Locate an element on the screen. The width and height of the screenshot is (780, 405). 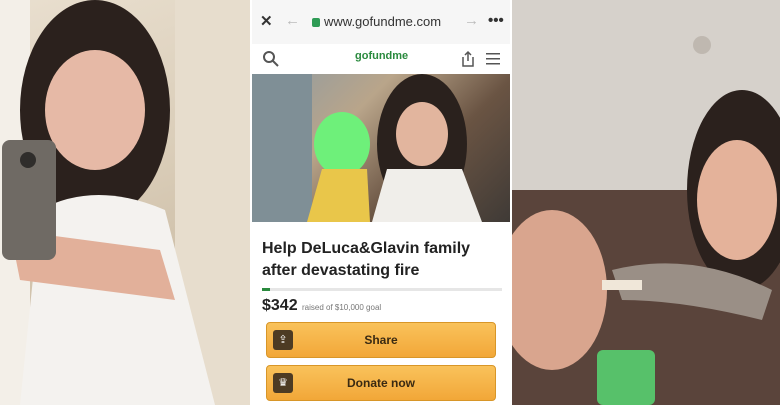
url-text: www.gofundme.com is located at coordinates (383, 21).